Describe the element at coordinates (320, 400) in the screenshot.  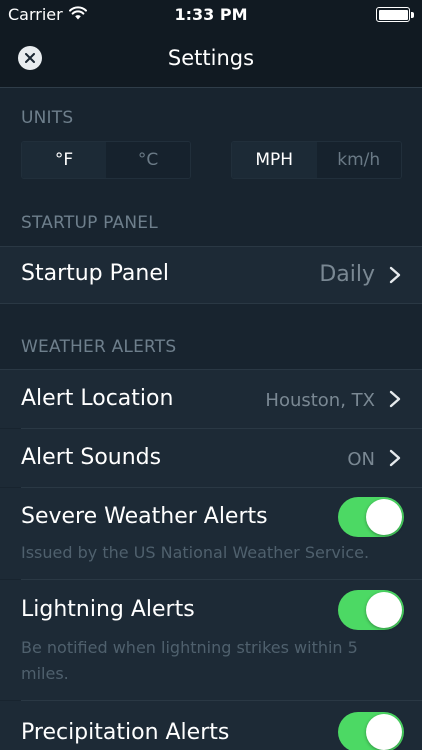
I see `alert-location-value: Houston, TX` at that location.